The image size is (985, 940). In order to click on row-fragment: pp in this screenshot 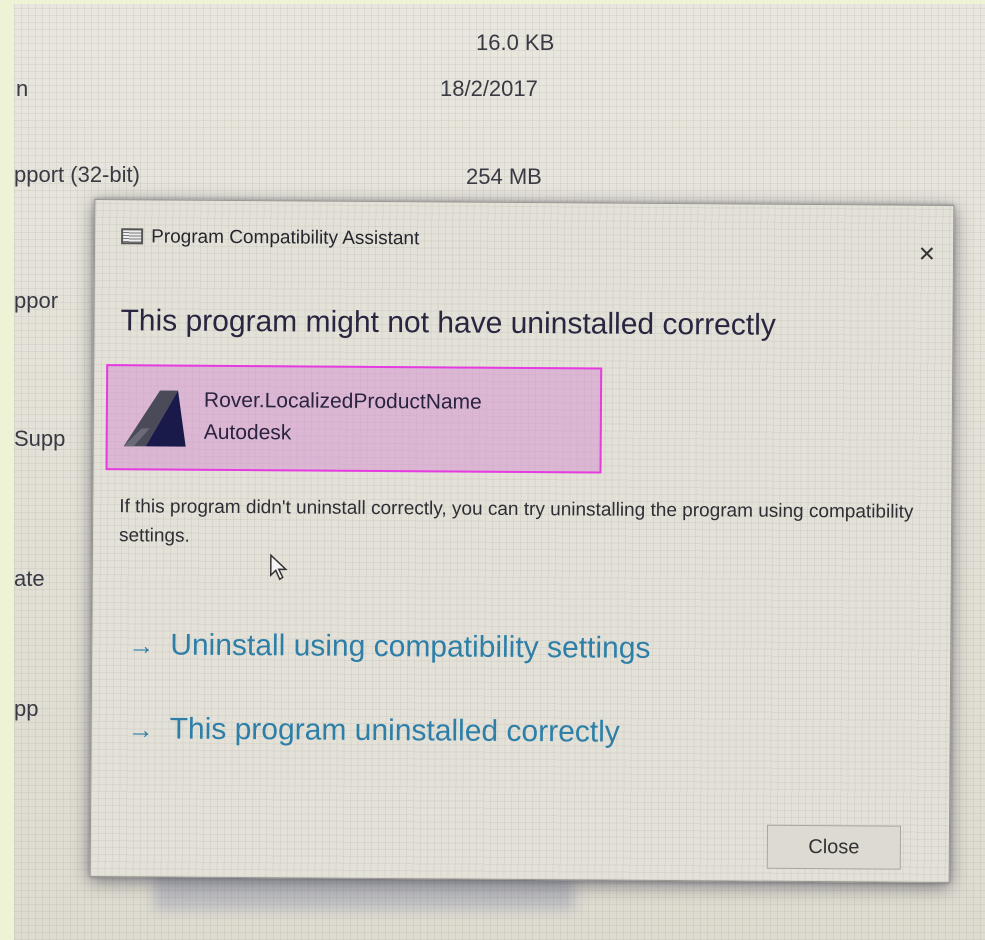, I will do `click(26, 708)`.